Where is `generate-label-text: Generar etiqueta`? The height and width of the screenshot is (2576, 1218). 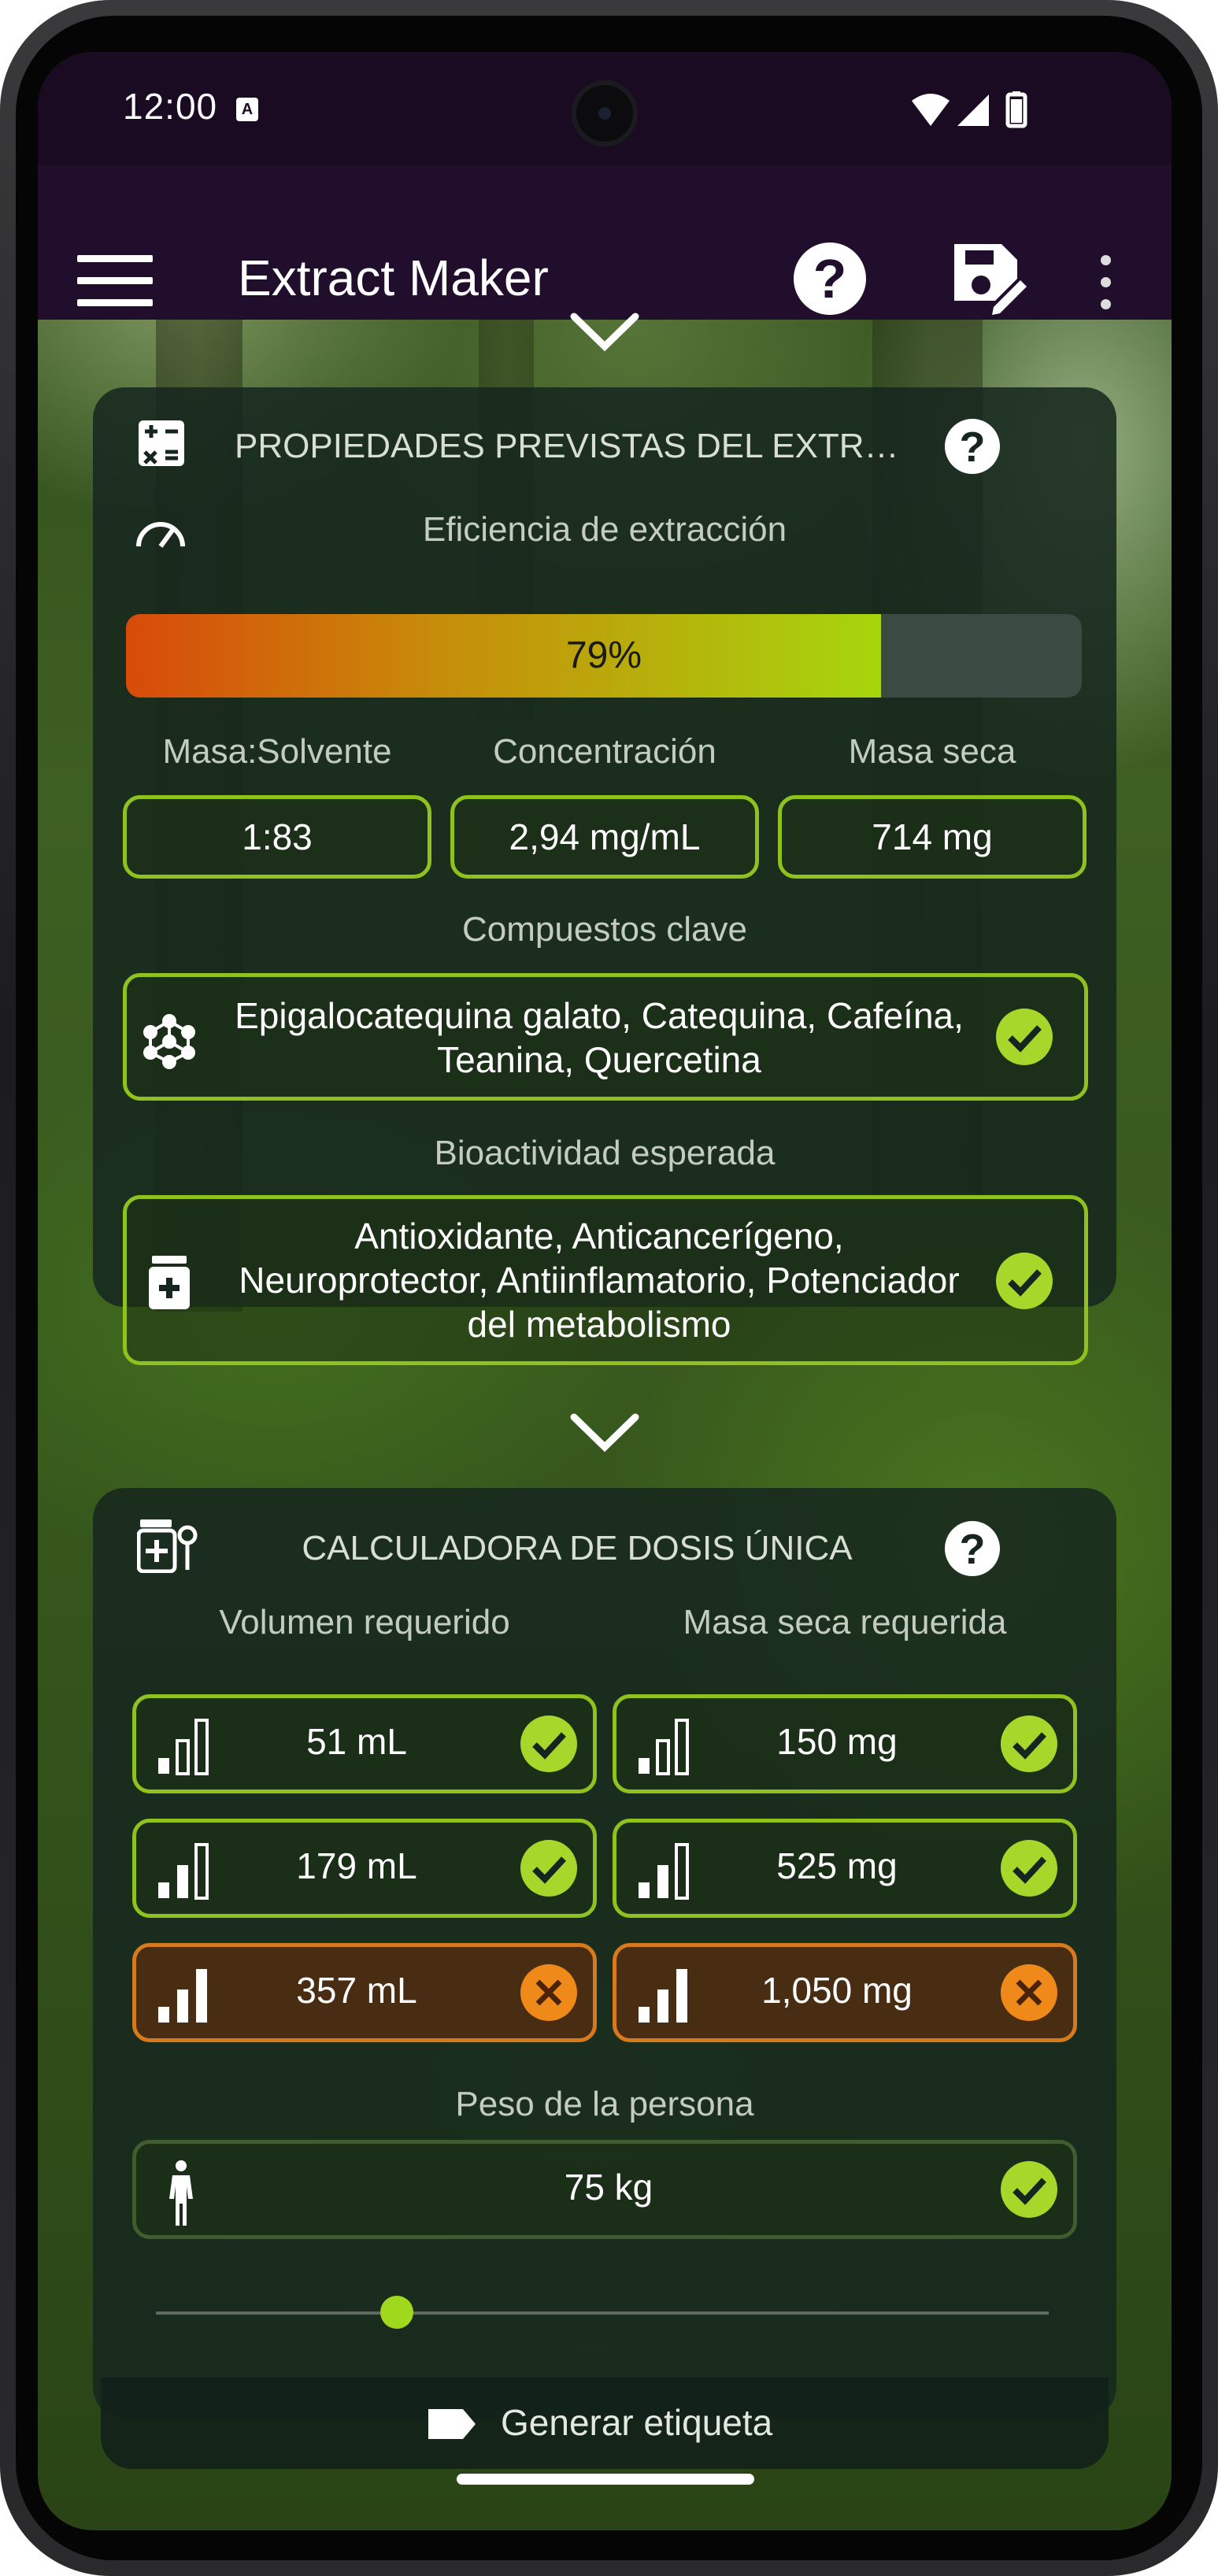 generate-label-text: Generar etiqueta is located at coordinates (637, 2422).